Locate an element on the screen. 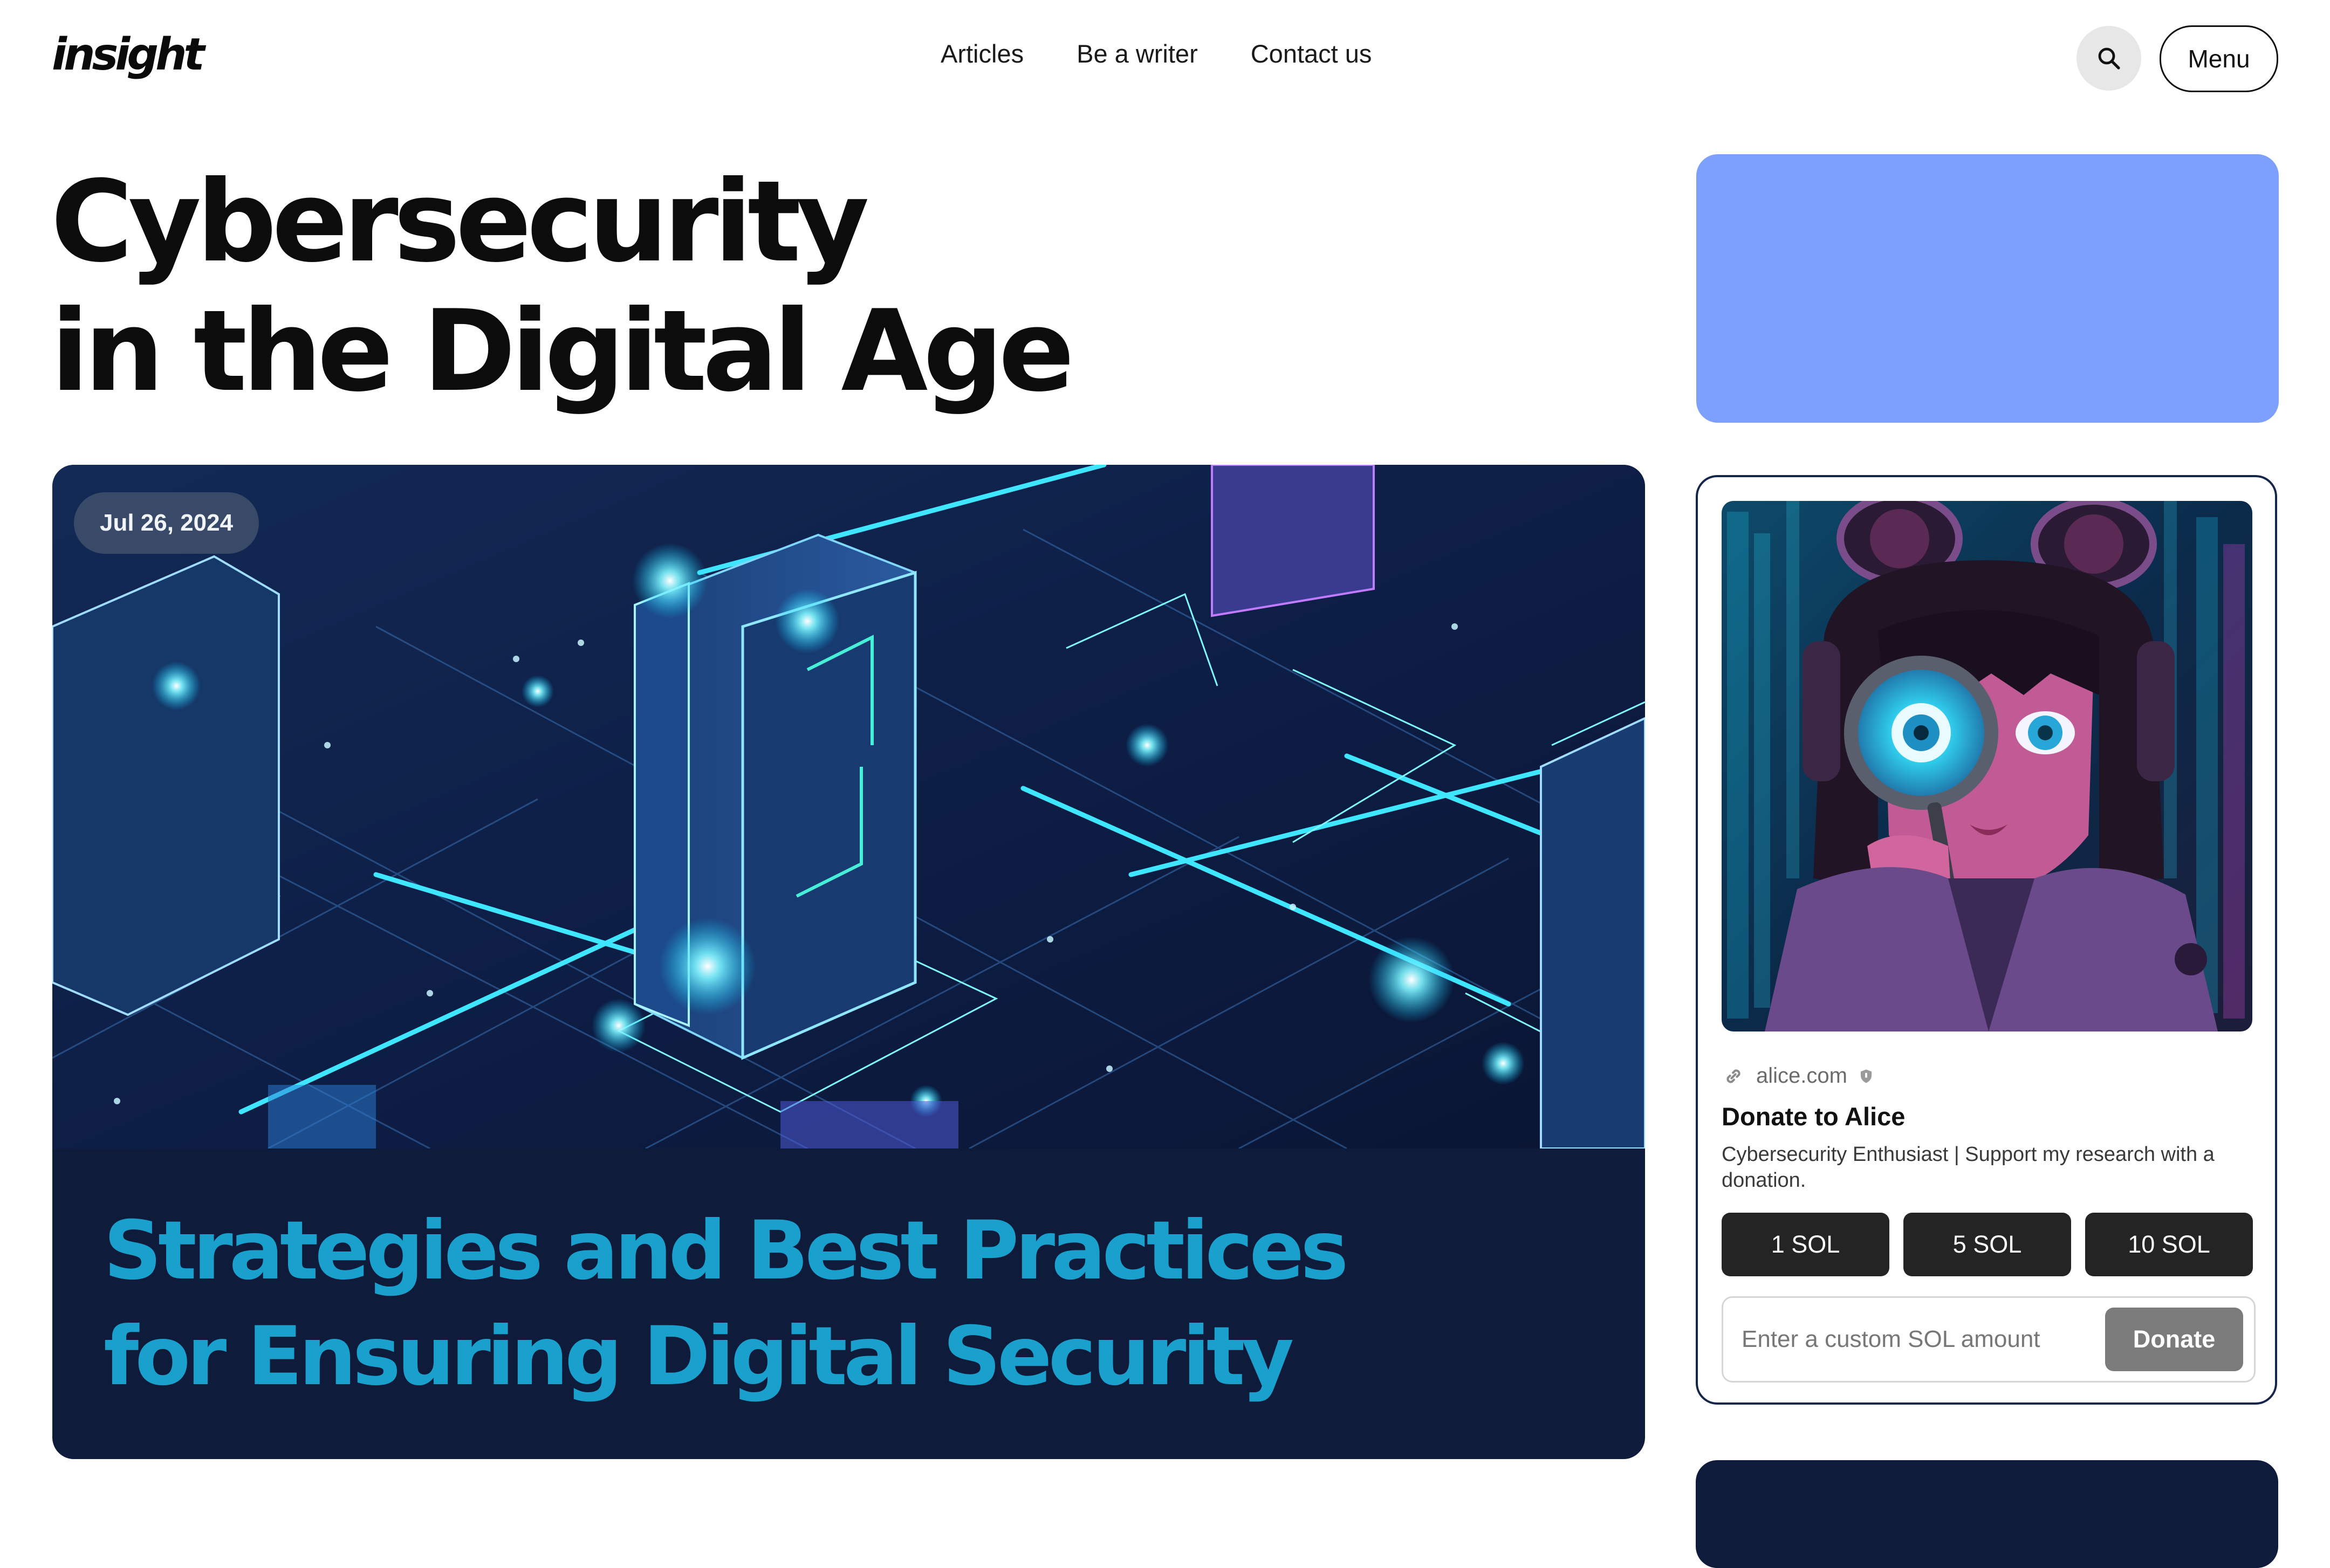 The image size is (2330, 1568). nav-articles: Articles is located at coordinates (982, 53).